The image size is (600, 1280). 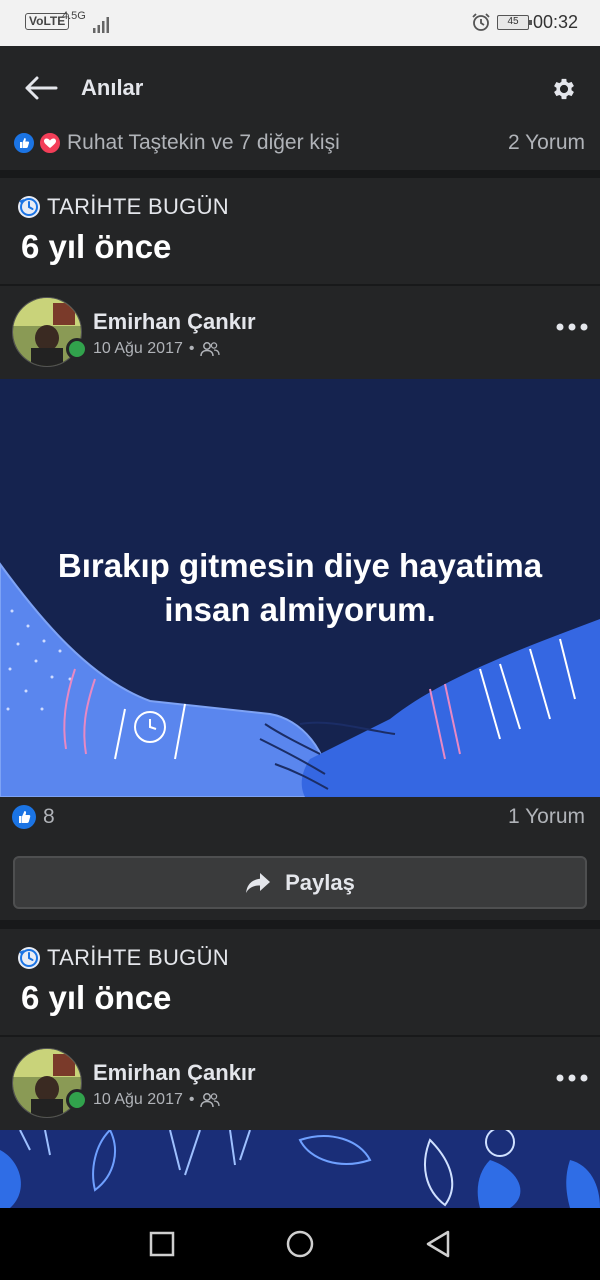 I want to click on post-image, so click(x=300, y=1169).